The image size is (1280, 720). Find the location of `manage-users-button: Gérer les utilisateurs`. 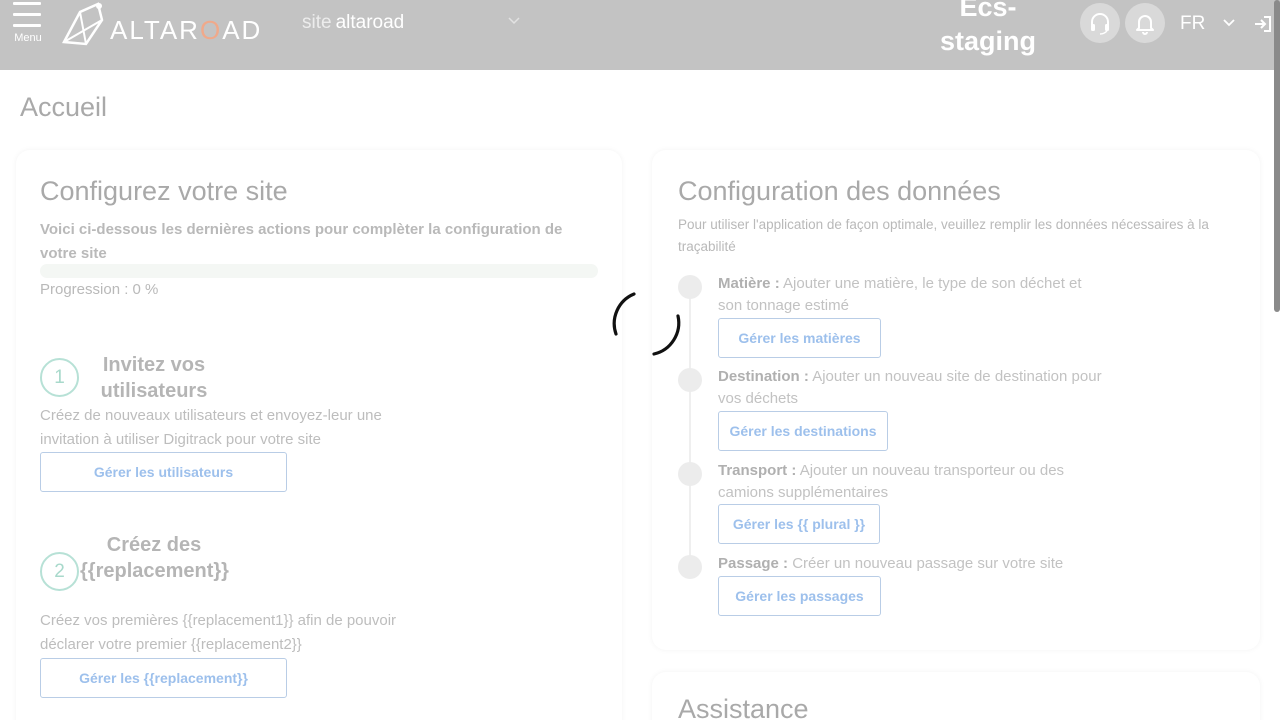

manage-users-button: Gérer les utilisateurs is located at coordinates (163, 472).